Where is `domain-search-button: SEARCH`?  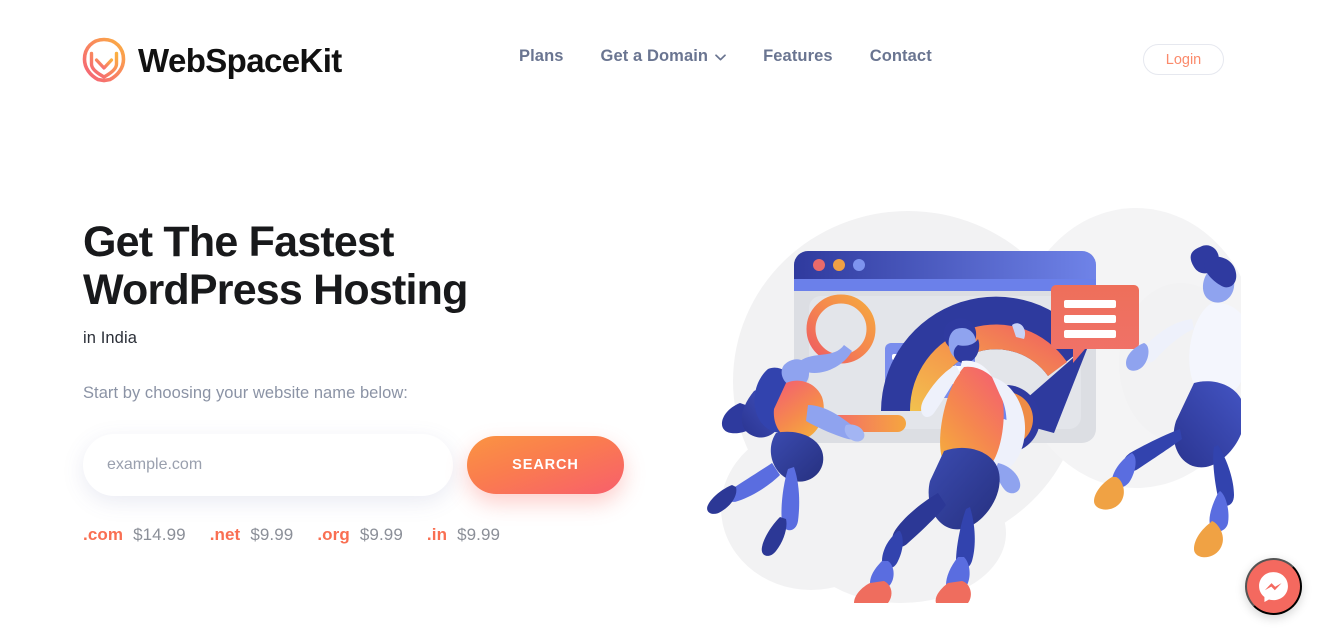
domain-search-button: SEARCH is located at coordinates (545, 465).